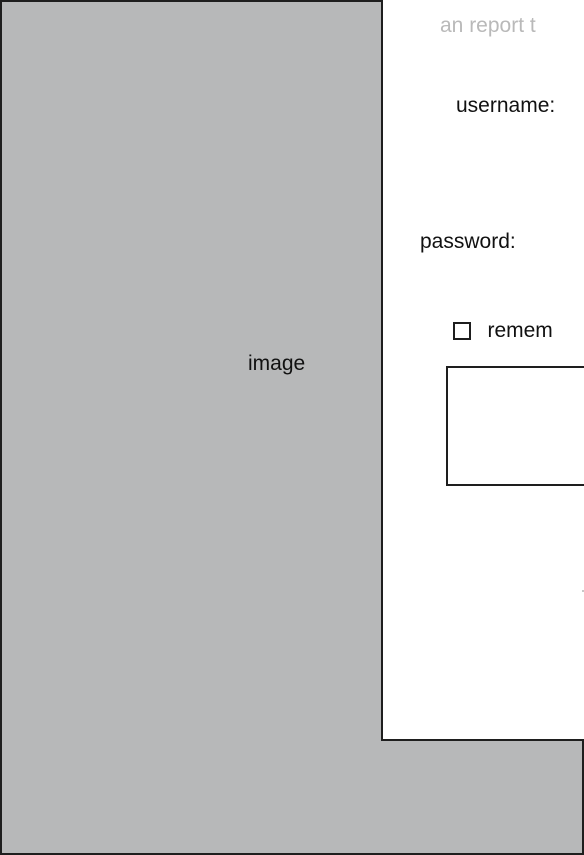 This screenshot has height=855, width=584. Describe the element at coordinates (520, 330) in the screenshot. I see `remember-me-label: remem` at that location.